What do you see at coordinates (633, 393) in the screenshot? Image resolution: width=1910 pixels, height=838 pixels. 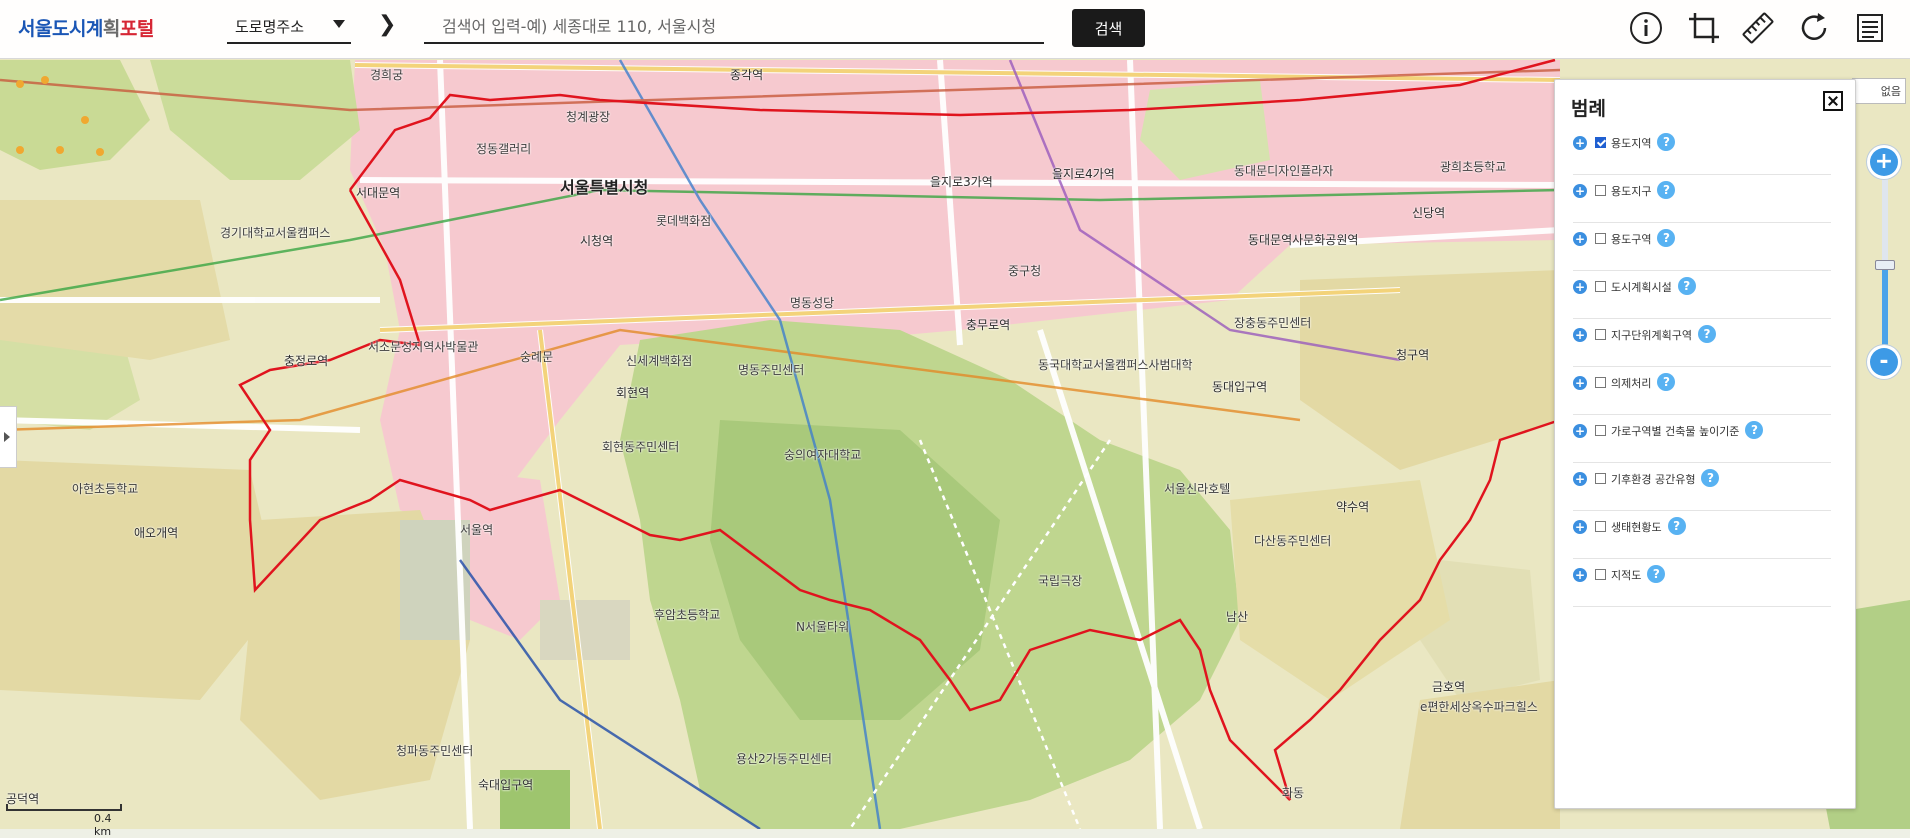 I see `map-label-hoehyeon: 회현역` at bounding box center [633, 393].